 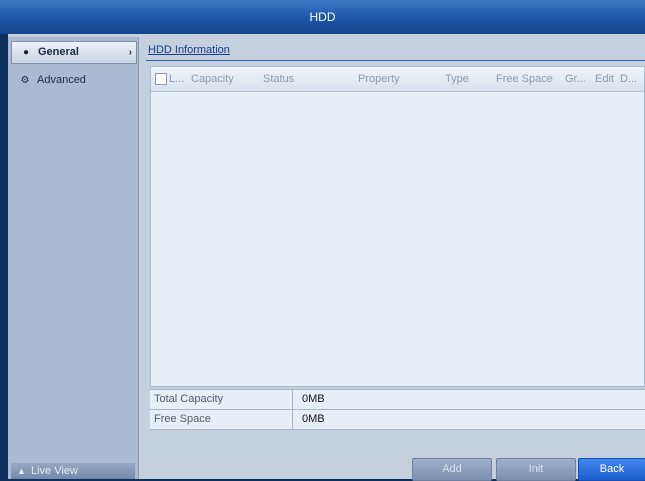 What do you see at coordinates (61, 80) in the screenshot?
I see `sidebar-item-label: Advanced` at bounding box center [61, 80].